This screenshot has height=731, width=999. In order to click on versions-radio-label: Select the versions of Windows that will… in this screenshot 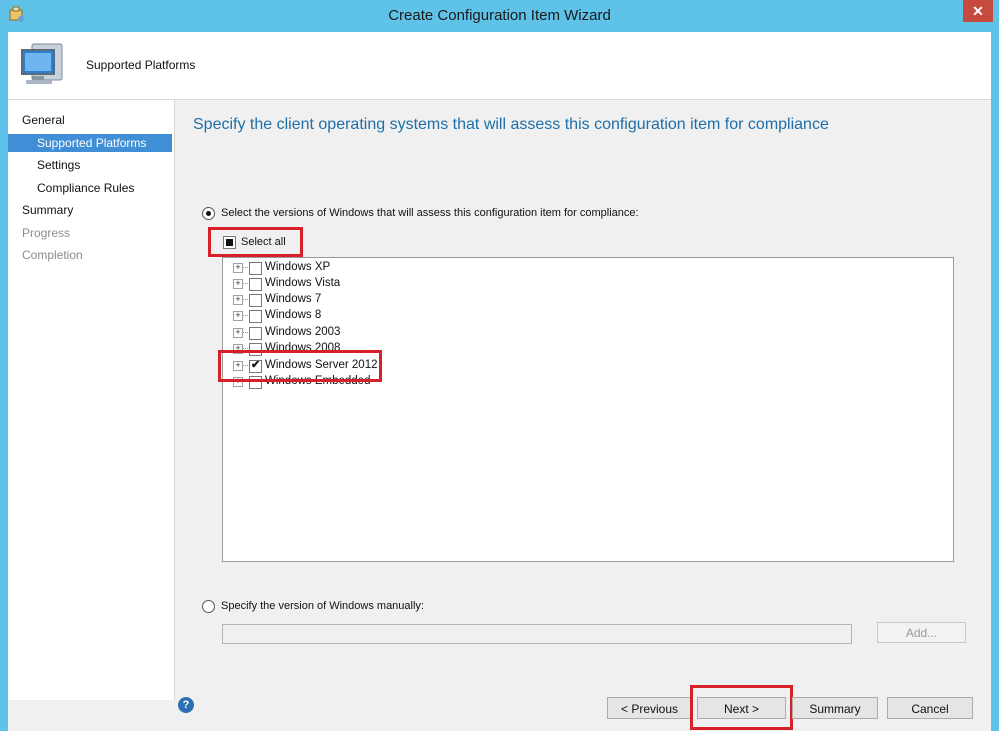, I will do `click(430, 213)`.